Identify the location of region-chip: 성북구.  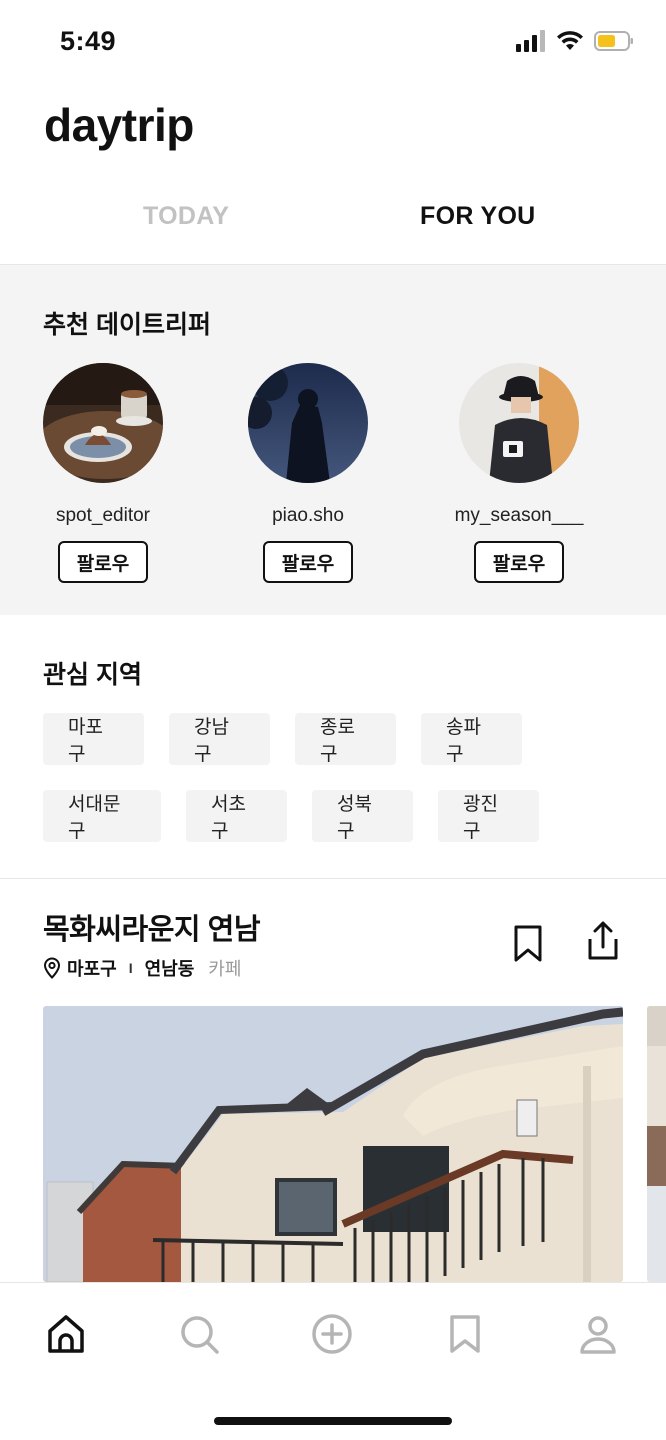
(362, 816).